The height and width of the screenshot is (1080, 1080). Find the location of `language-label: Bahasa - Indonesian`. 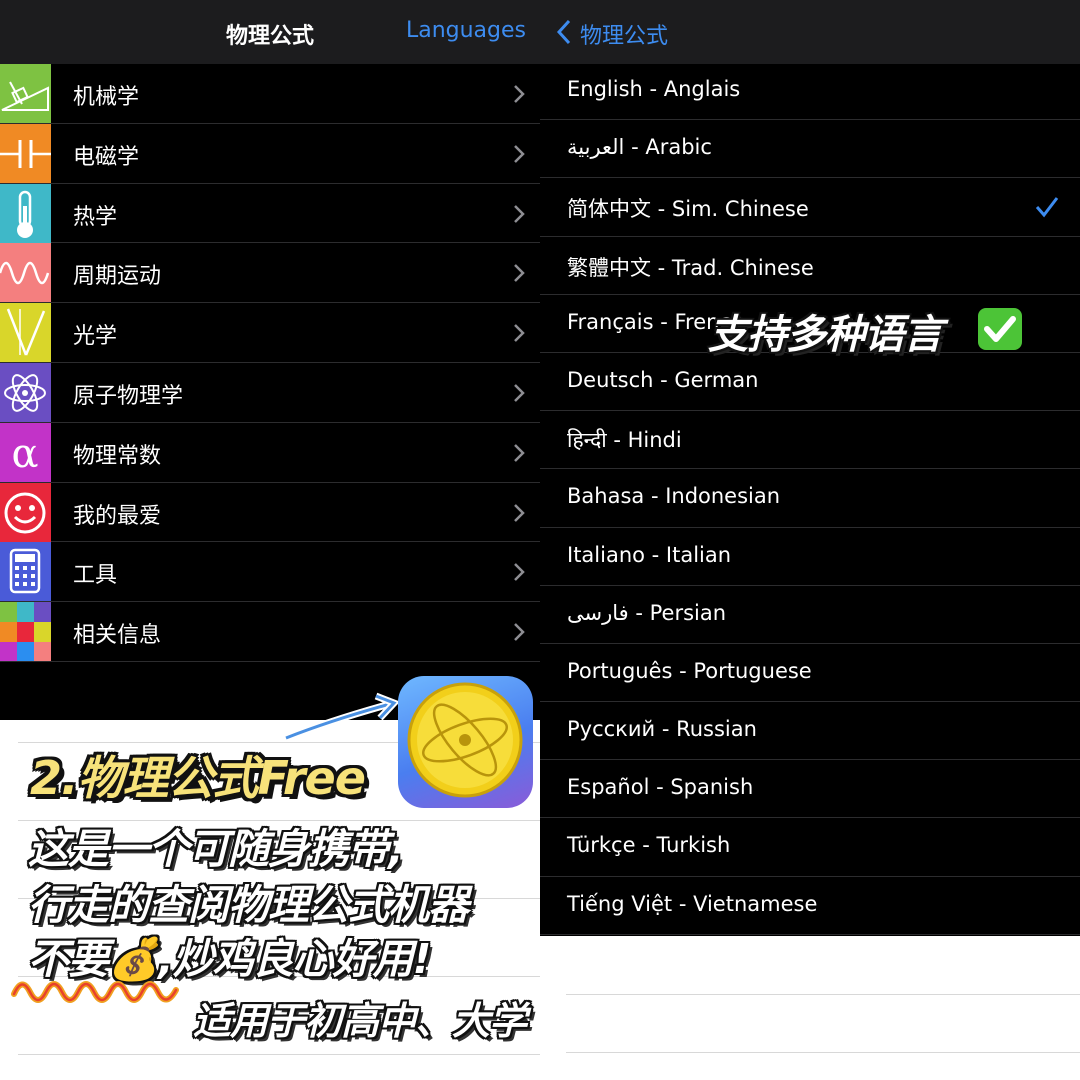

language-label: Bahasa - Indonesian is located at coordinates (674, 496).